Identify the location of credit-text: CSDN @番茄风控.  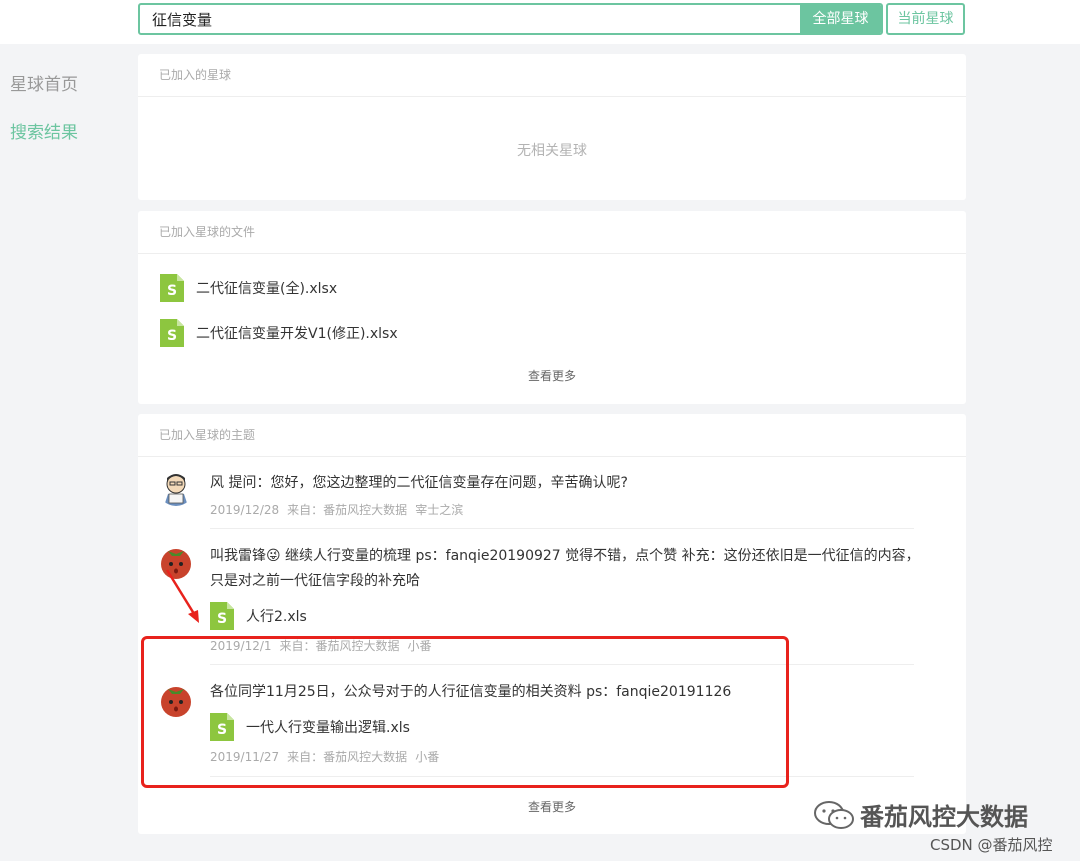
(991, 845).